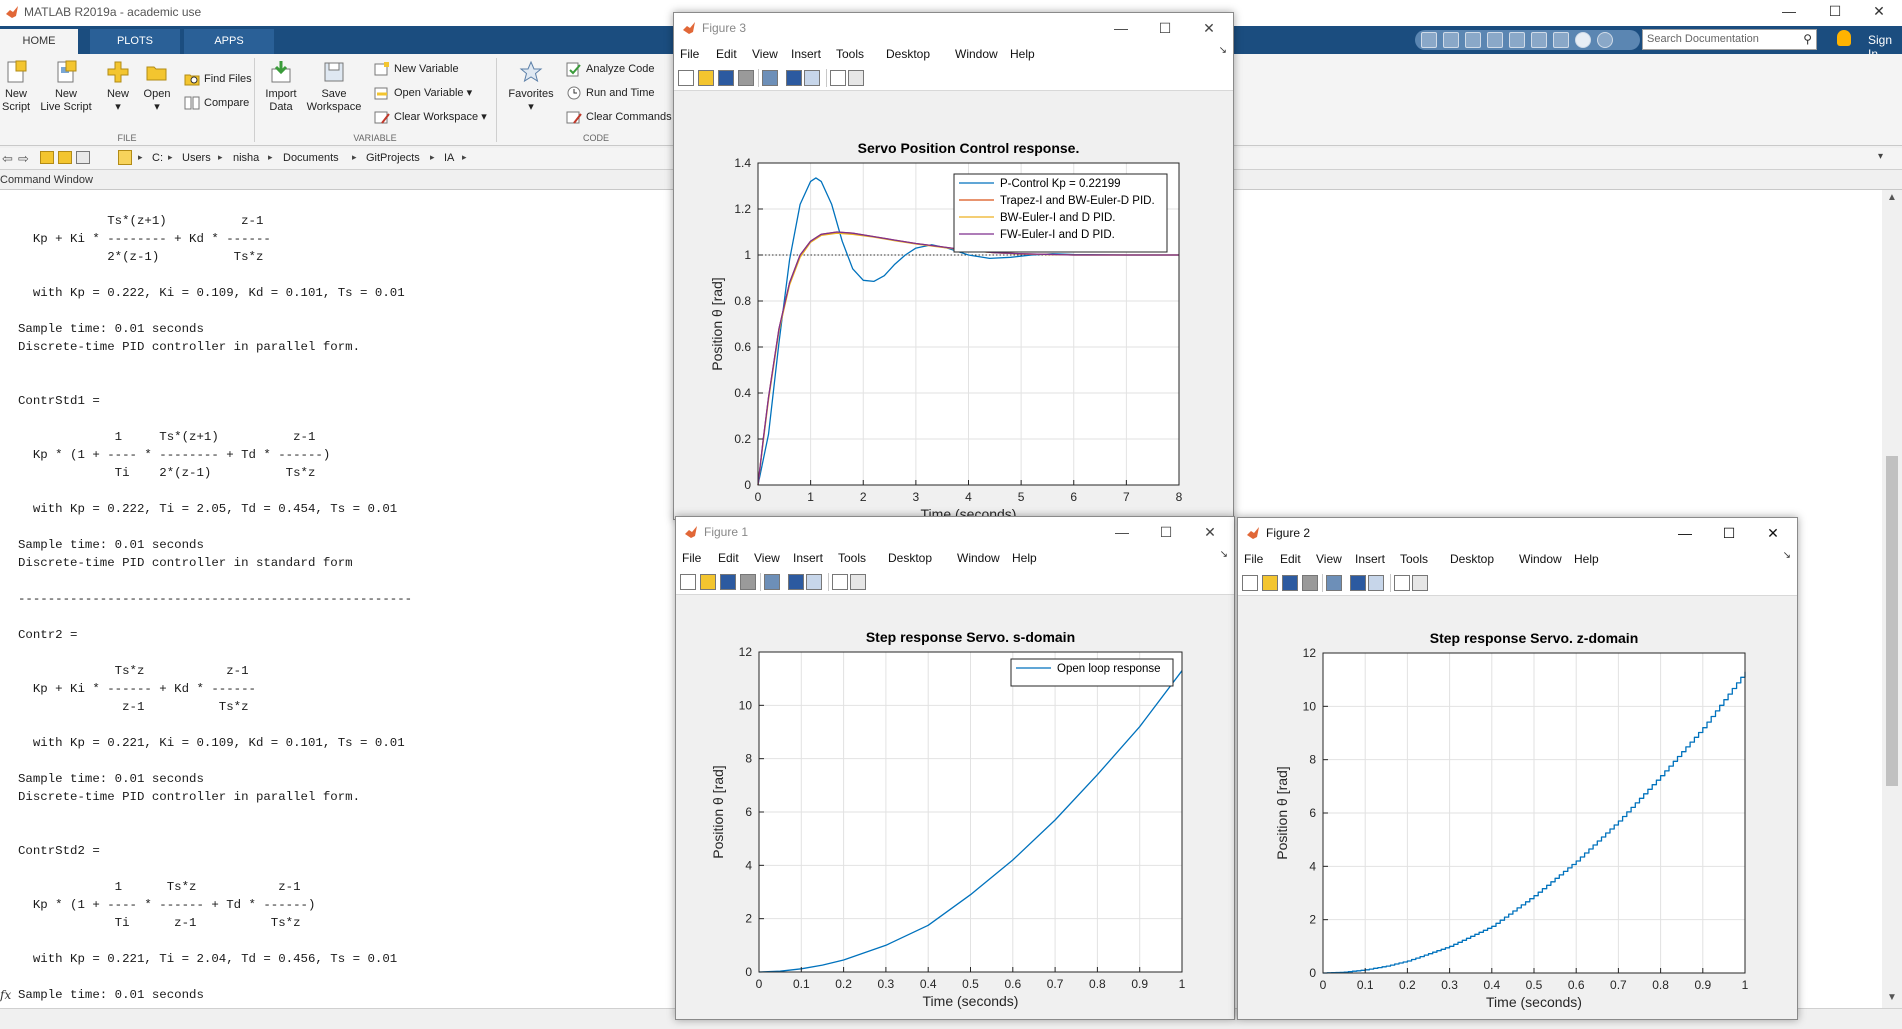 The image size is (1902, 1029). What do you see at coordinates (1495, 40) in the screenshot?
I see `paste-icon` at bounding box center [1495, 40].